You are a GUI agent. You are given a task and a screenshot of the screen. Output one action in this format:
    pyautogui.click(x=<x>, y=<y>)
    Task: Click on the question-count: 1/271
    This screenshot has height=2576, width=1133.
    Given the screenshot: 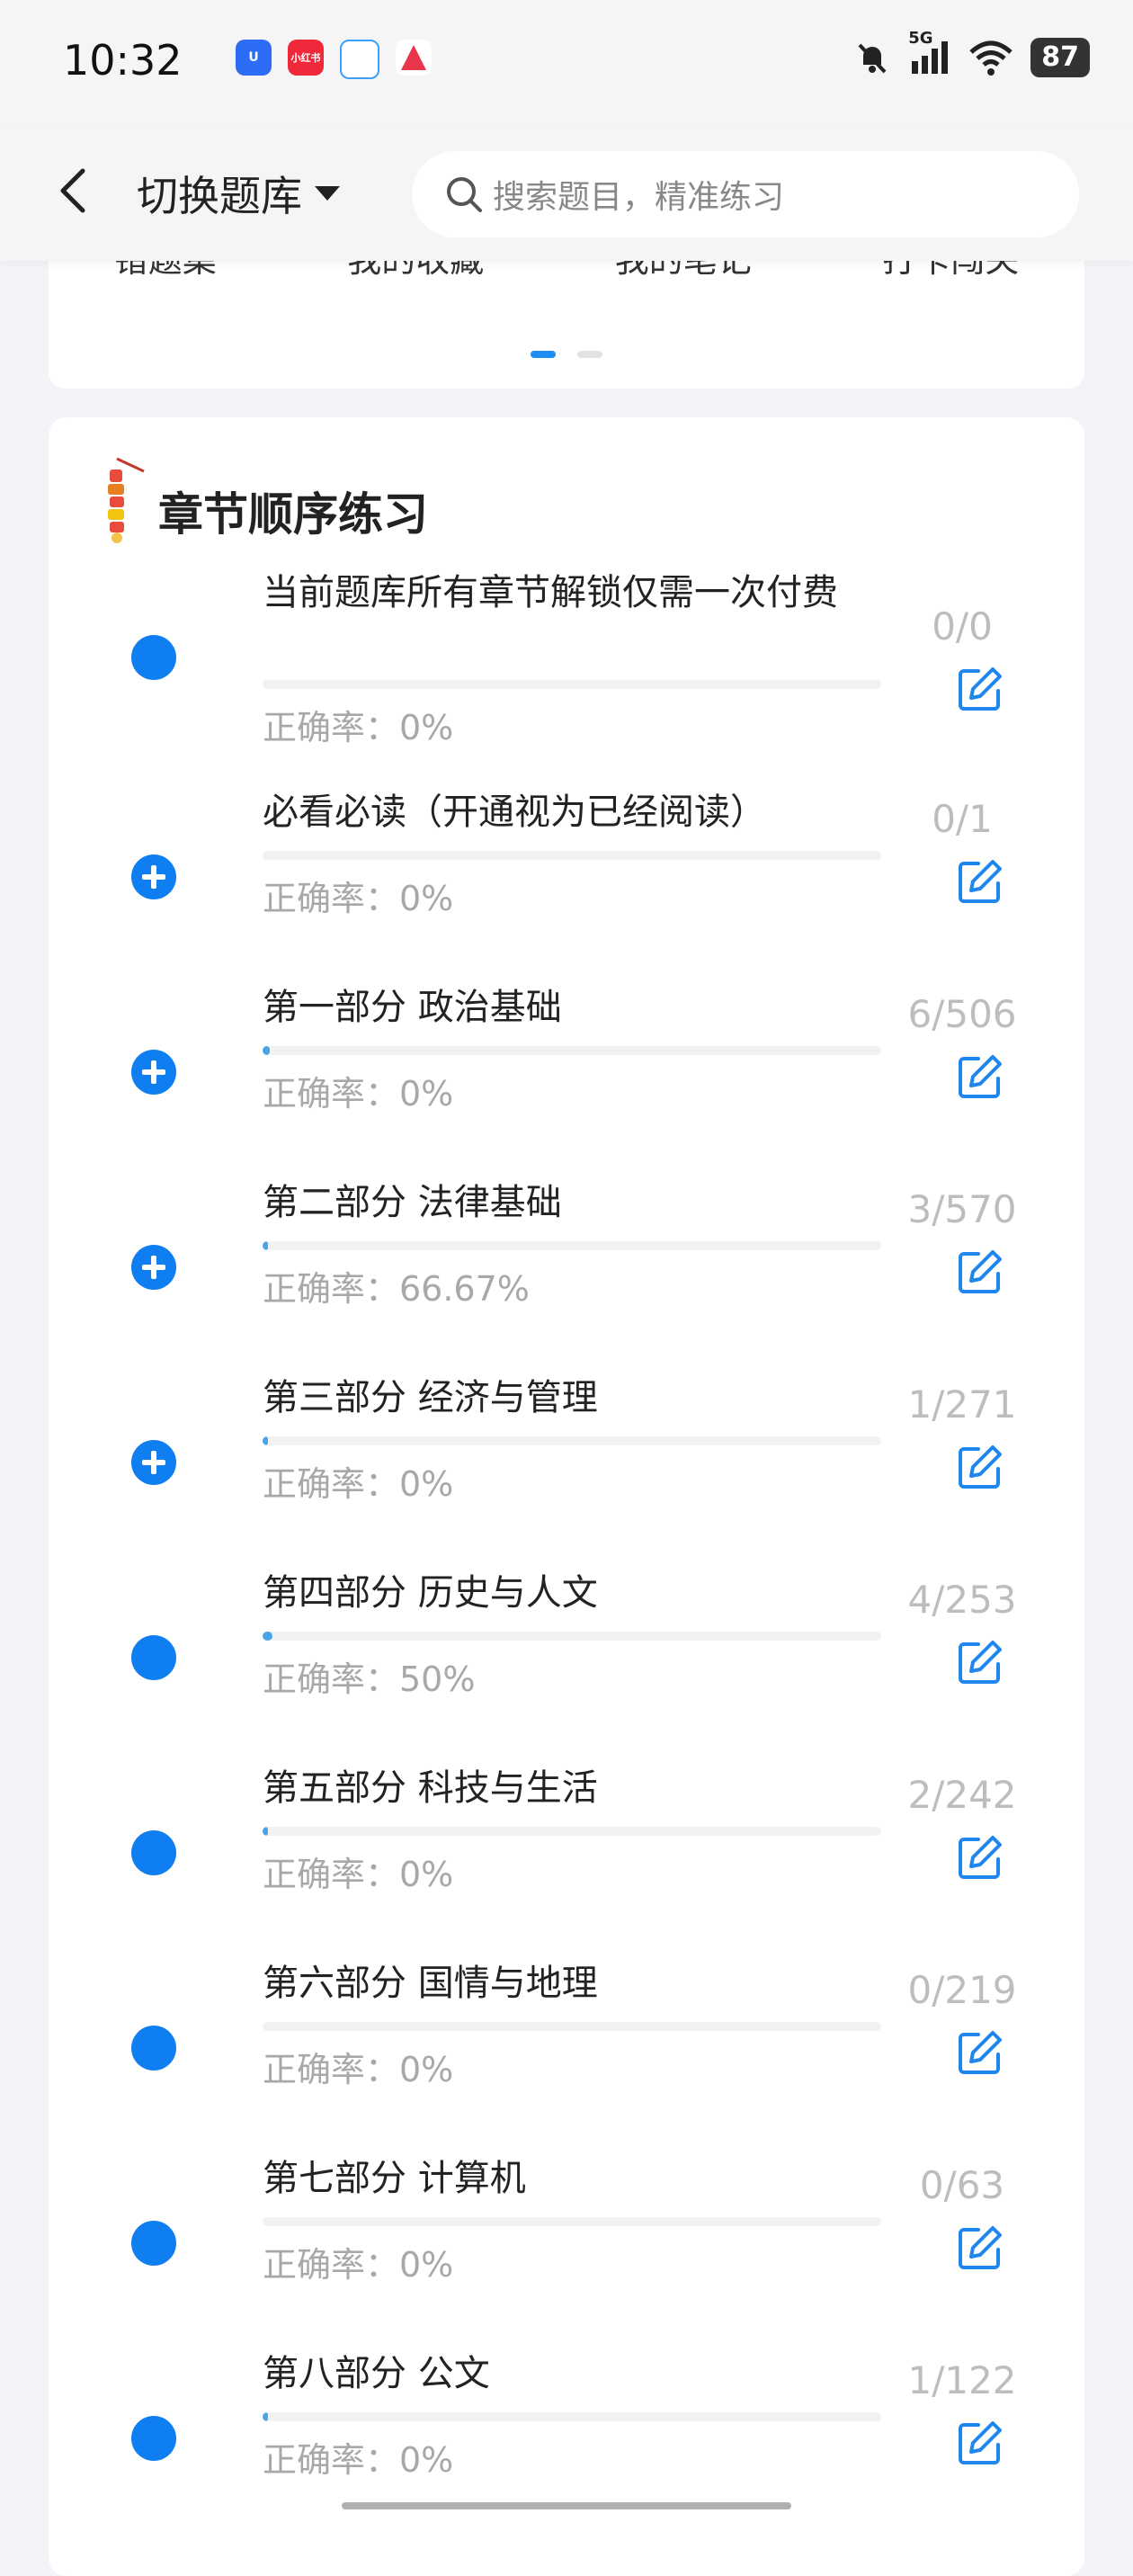 What is the action you would take?
    pyautogui.click(x=962, y=1404)
    